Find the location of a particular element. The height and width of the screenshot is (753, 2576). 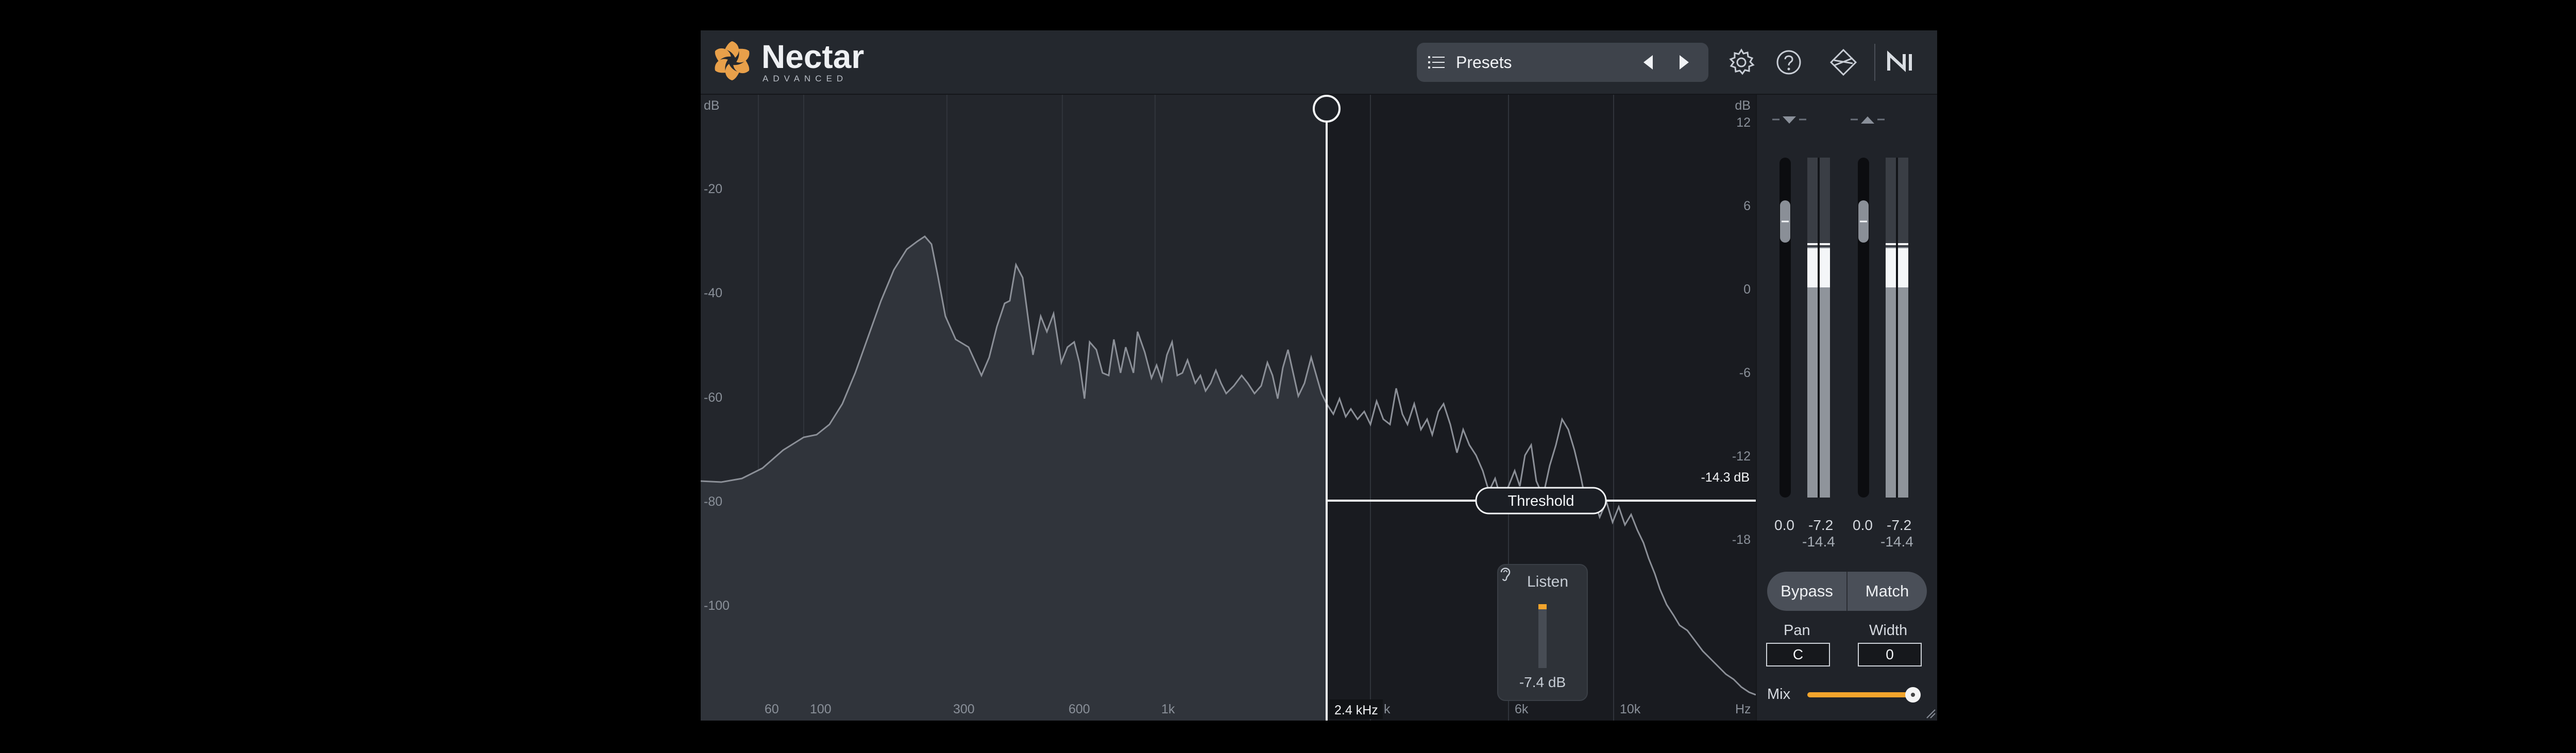

left-axis-tick: -20 is located at coordinates (713, 189).